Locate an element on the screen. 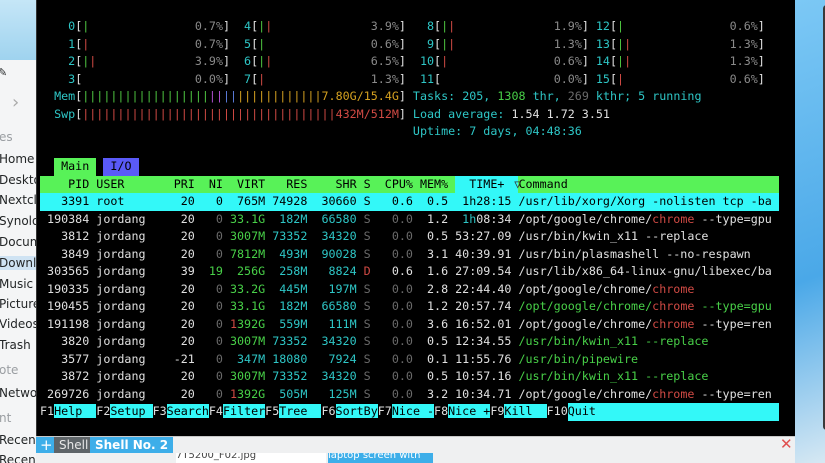  fkey-f9-button: F9Kill is located at coordinates (518, 412).